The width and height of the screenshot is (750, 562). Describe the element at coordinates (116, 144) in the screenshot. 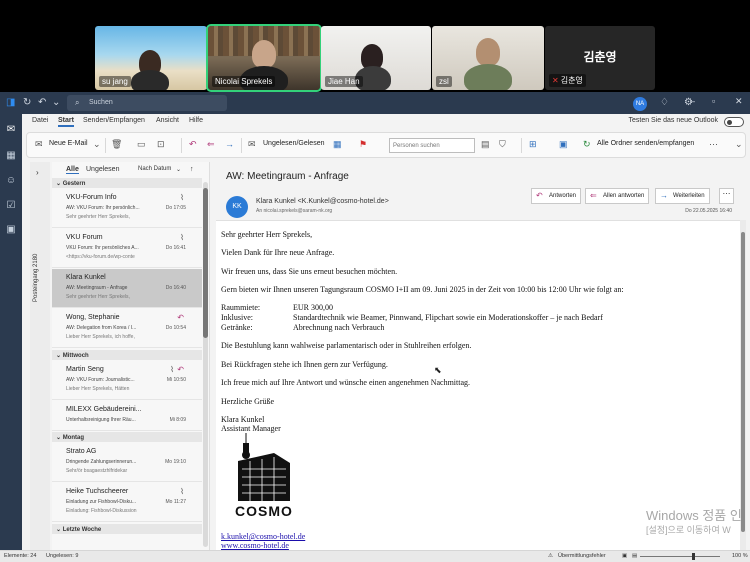

I see `delete-icon: 🗑` at that location.